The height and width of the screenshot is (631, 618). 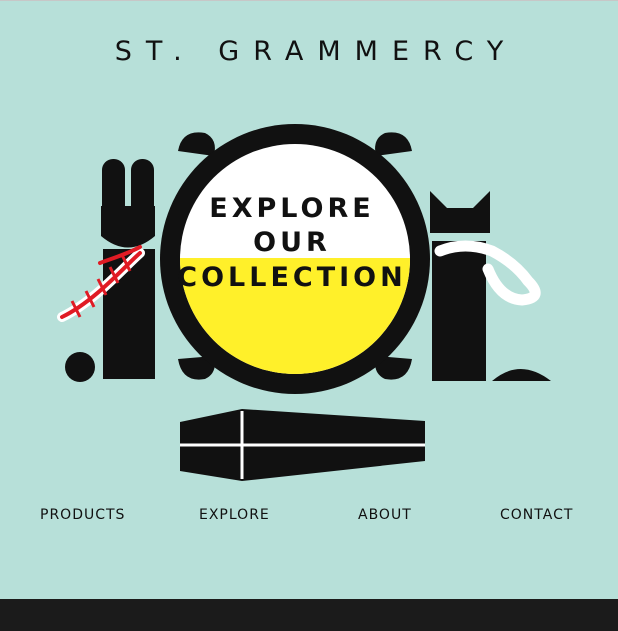 I want to click on rabbit-icon, so click(x=110, y=270).